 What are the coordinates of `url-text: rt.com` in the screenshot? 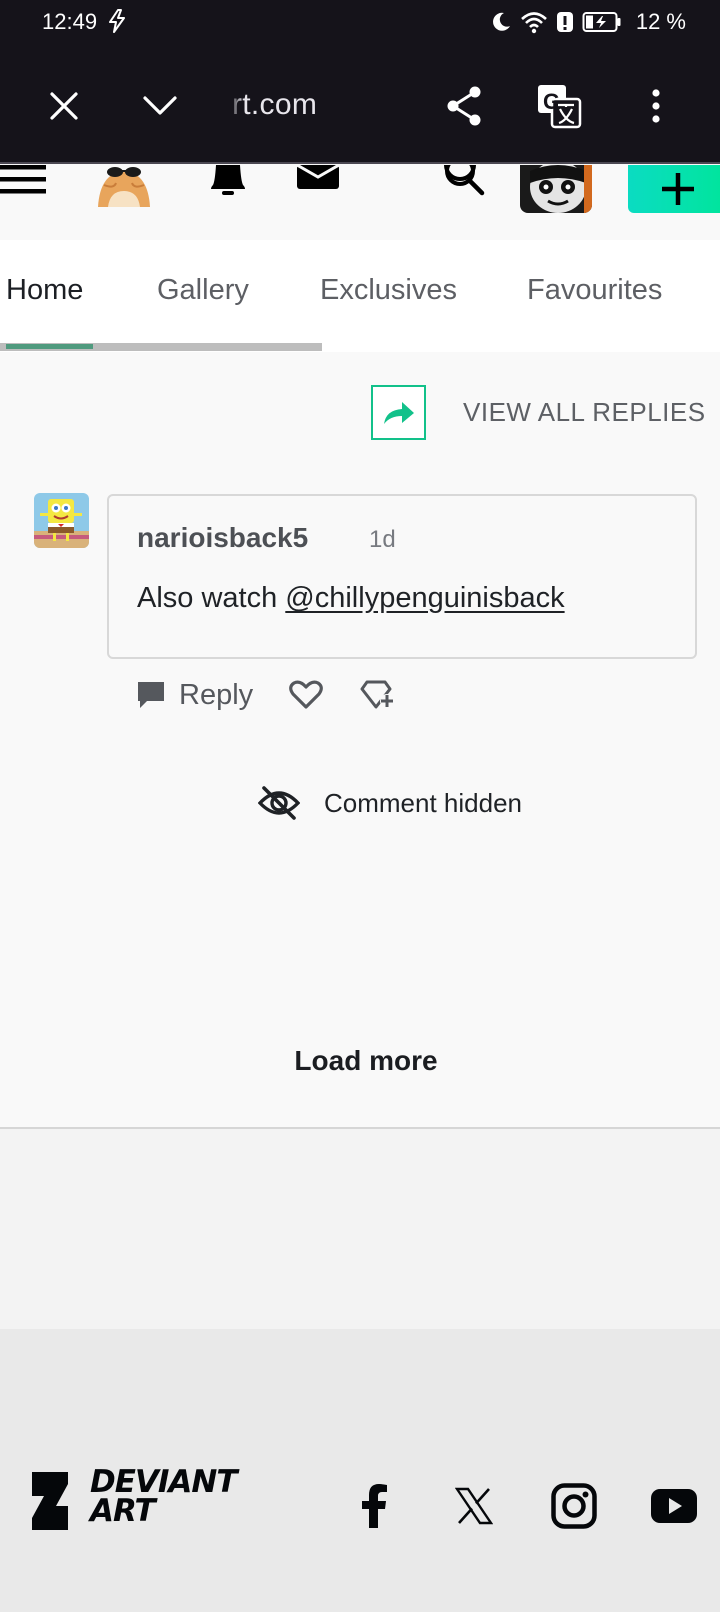 It's located at (274, 105).